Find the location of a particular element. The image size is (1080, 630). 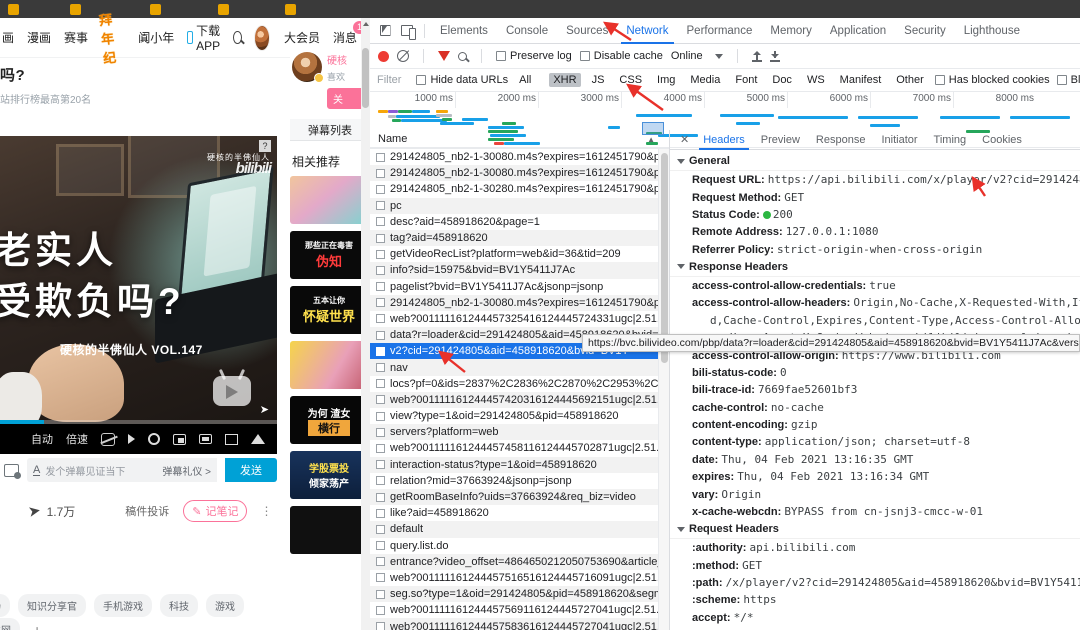

request-row: default is located at coordinates (519, 529).